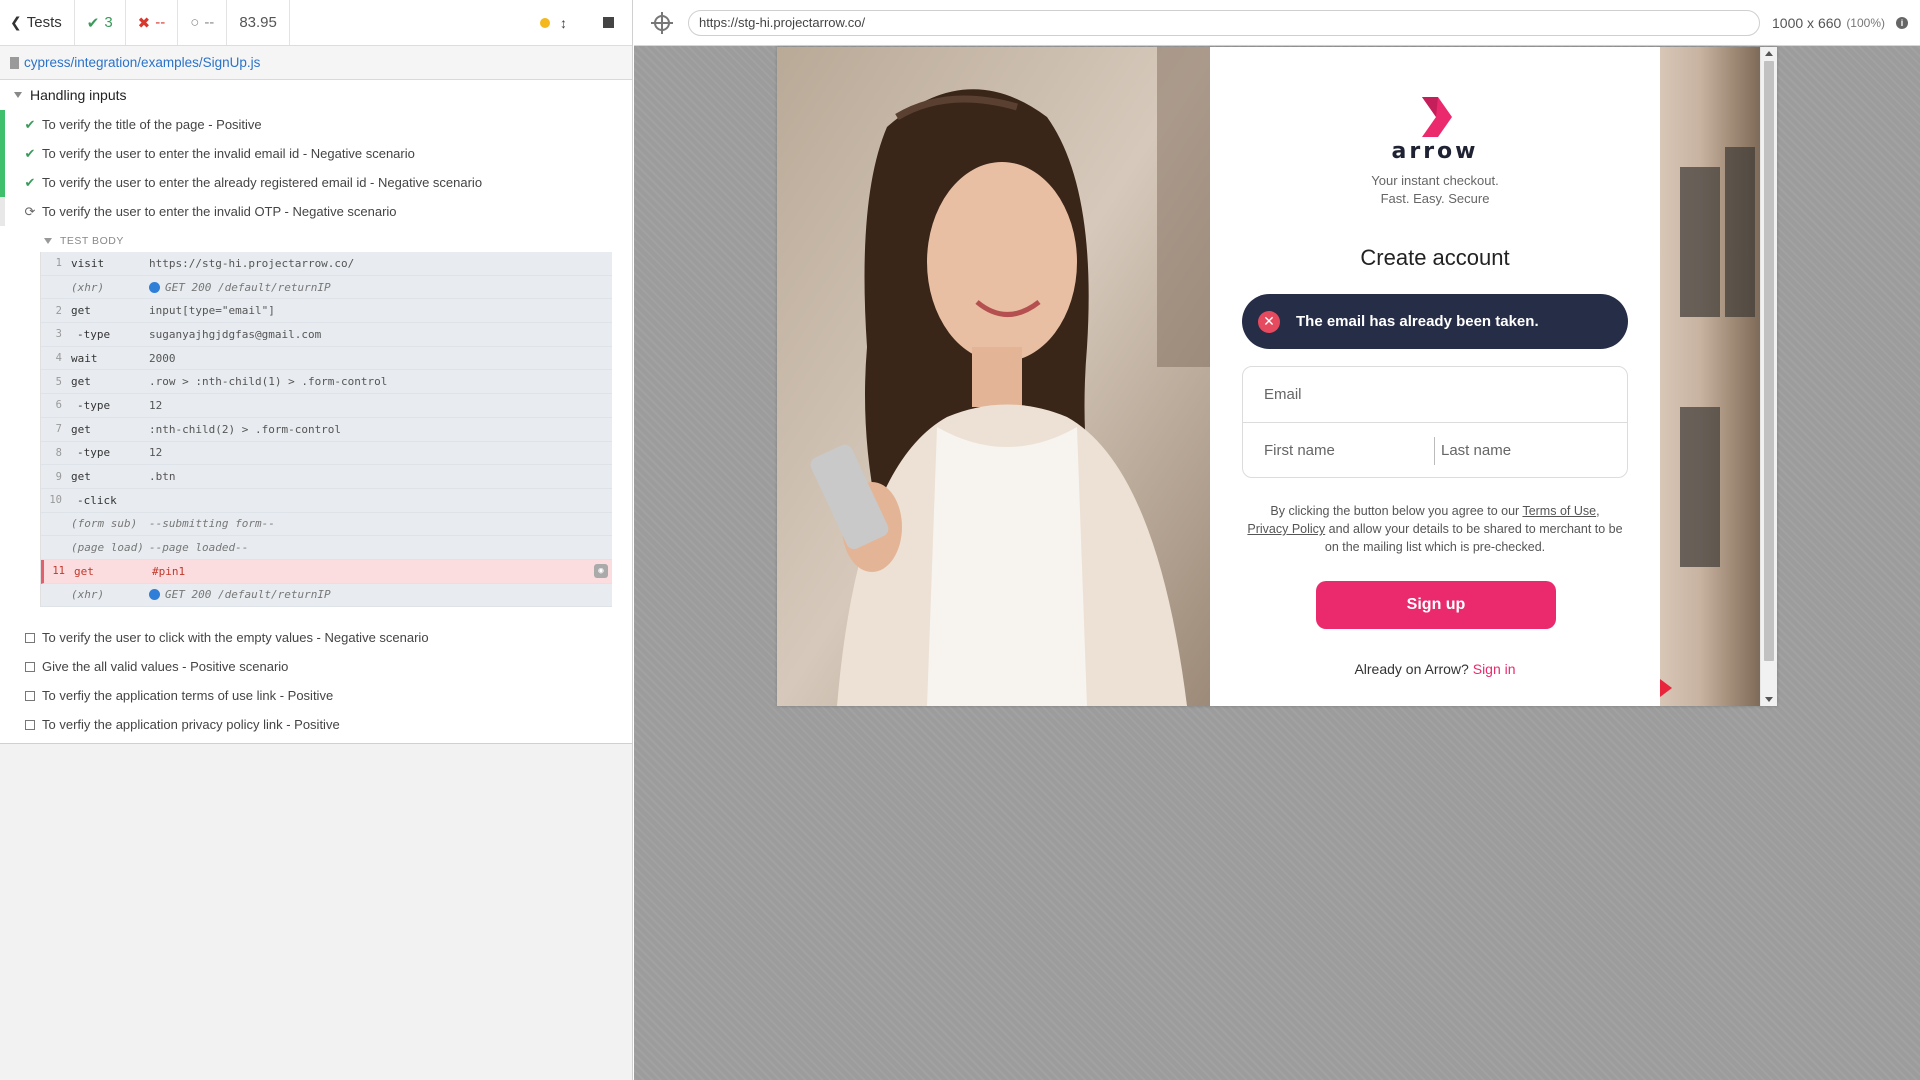 This screenshot has height=1080, width=1920. I want to click on first-name-field: First name, so click(1339, 450).